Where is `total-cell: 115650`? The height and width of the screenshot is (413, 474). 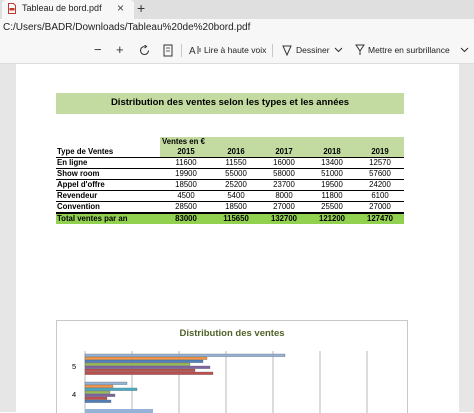
total-cell: 115650 is located at coordinates (236, 218).